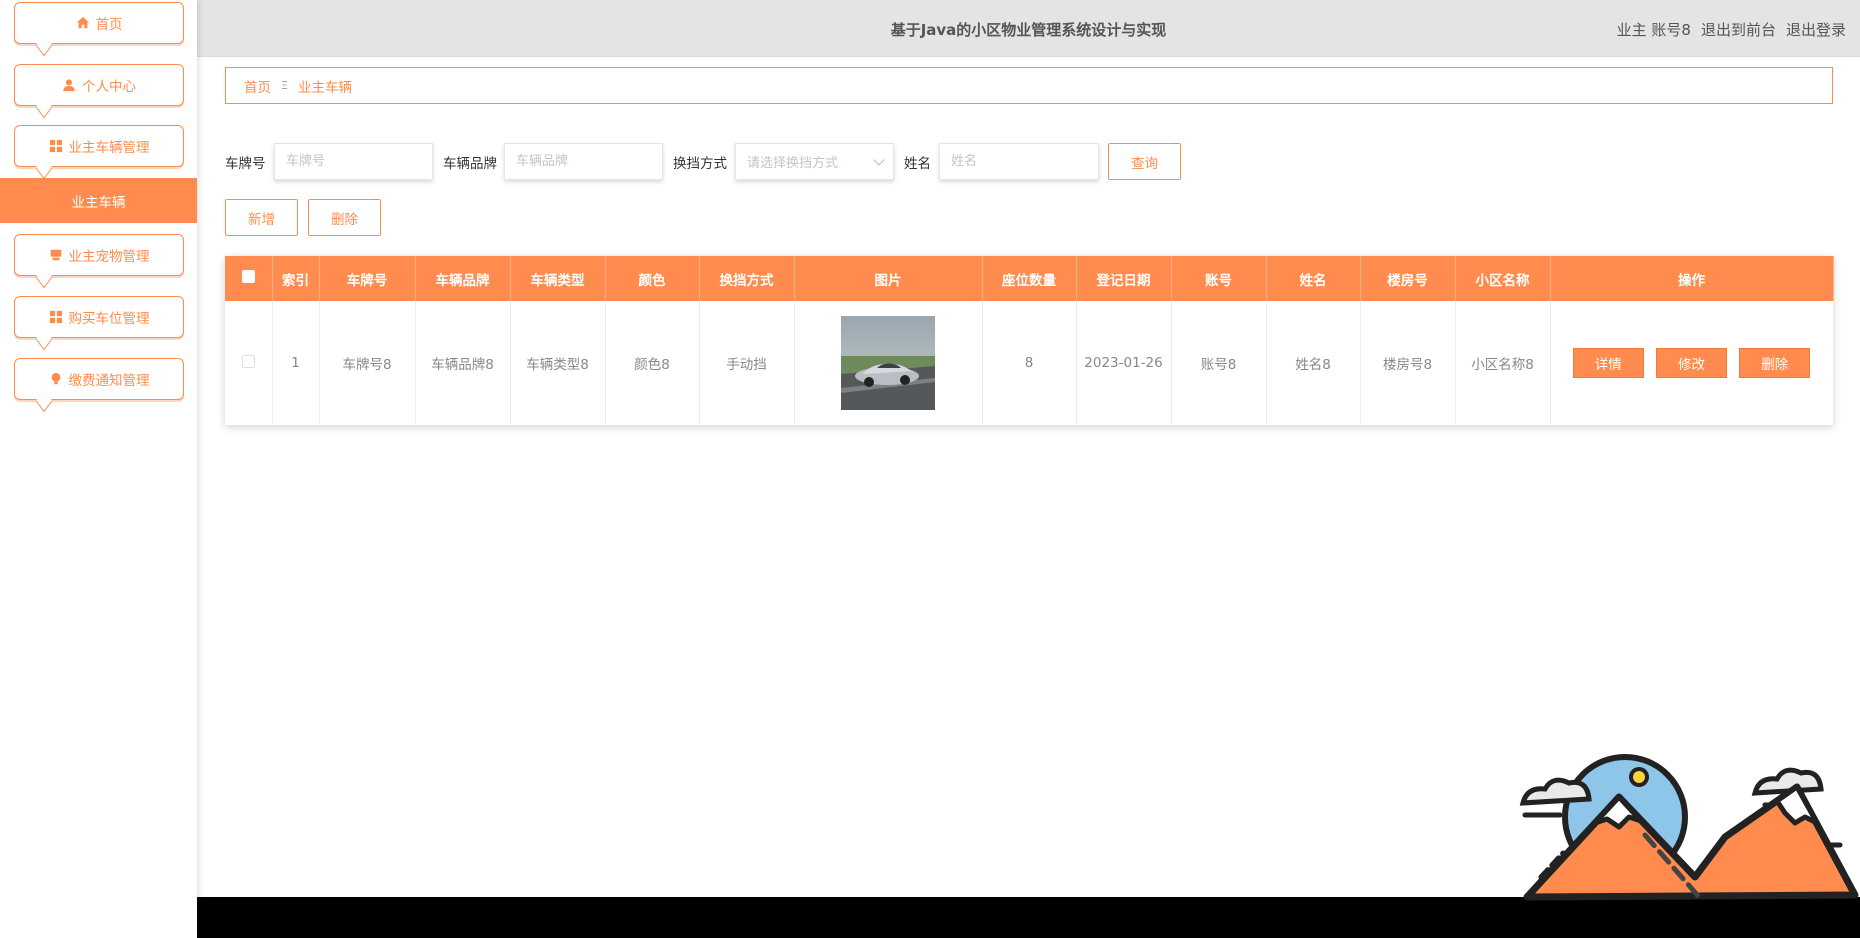 The image size is (1860, 938). Describe the element at coordinates (359, 161) in the screenshot. I see `plate-input` at that location.